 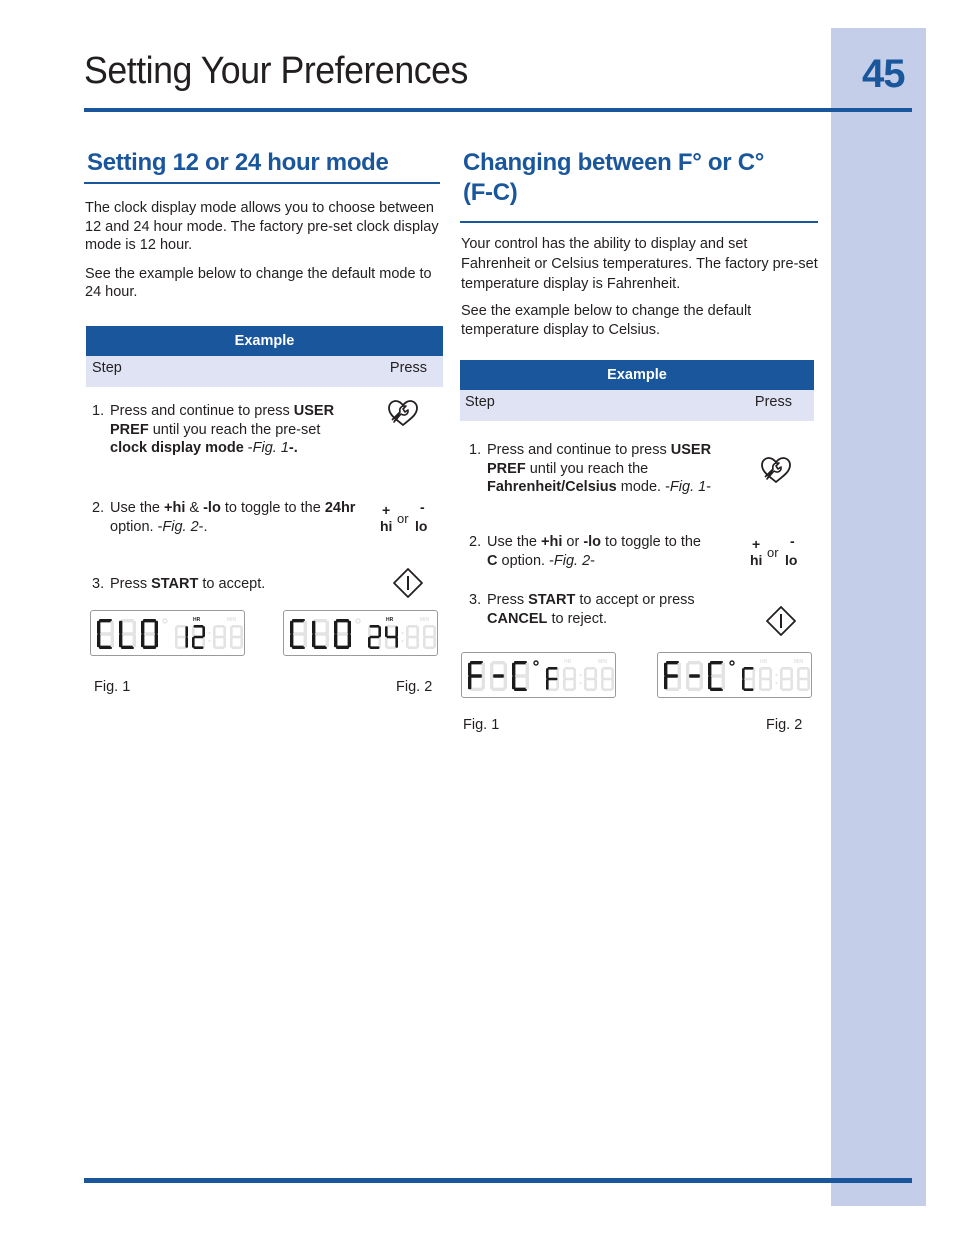 What do you see at coordinates (799, 662) in the screenshot?
I see `lcd-min-label: MIN` at bounding box center [799, 662].